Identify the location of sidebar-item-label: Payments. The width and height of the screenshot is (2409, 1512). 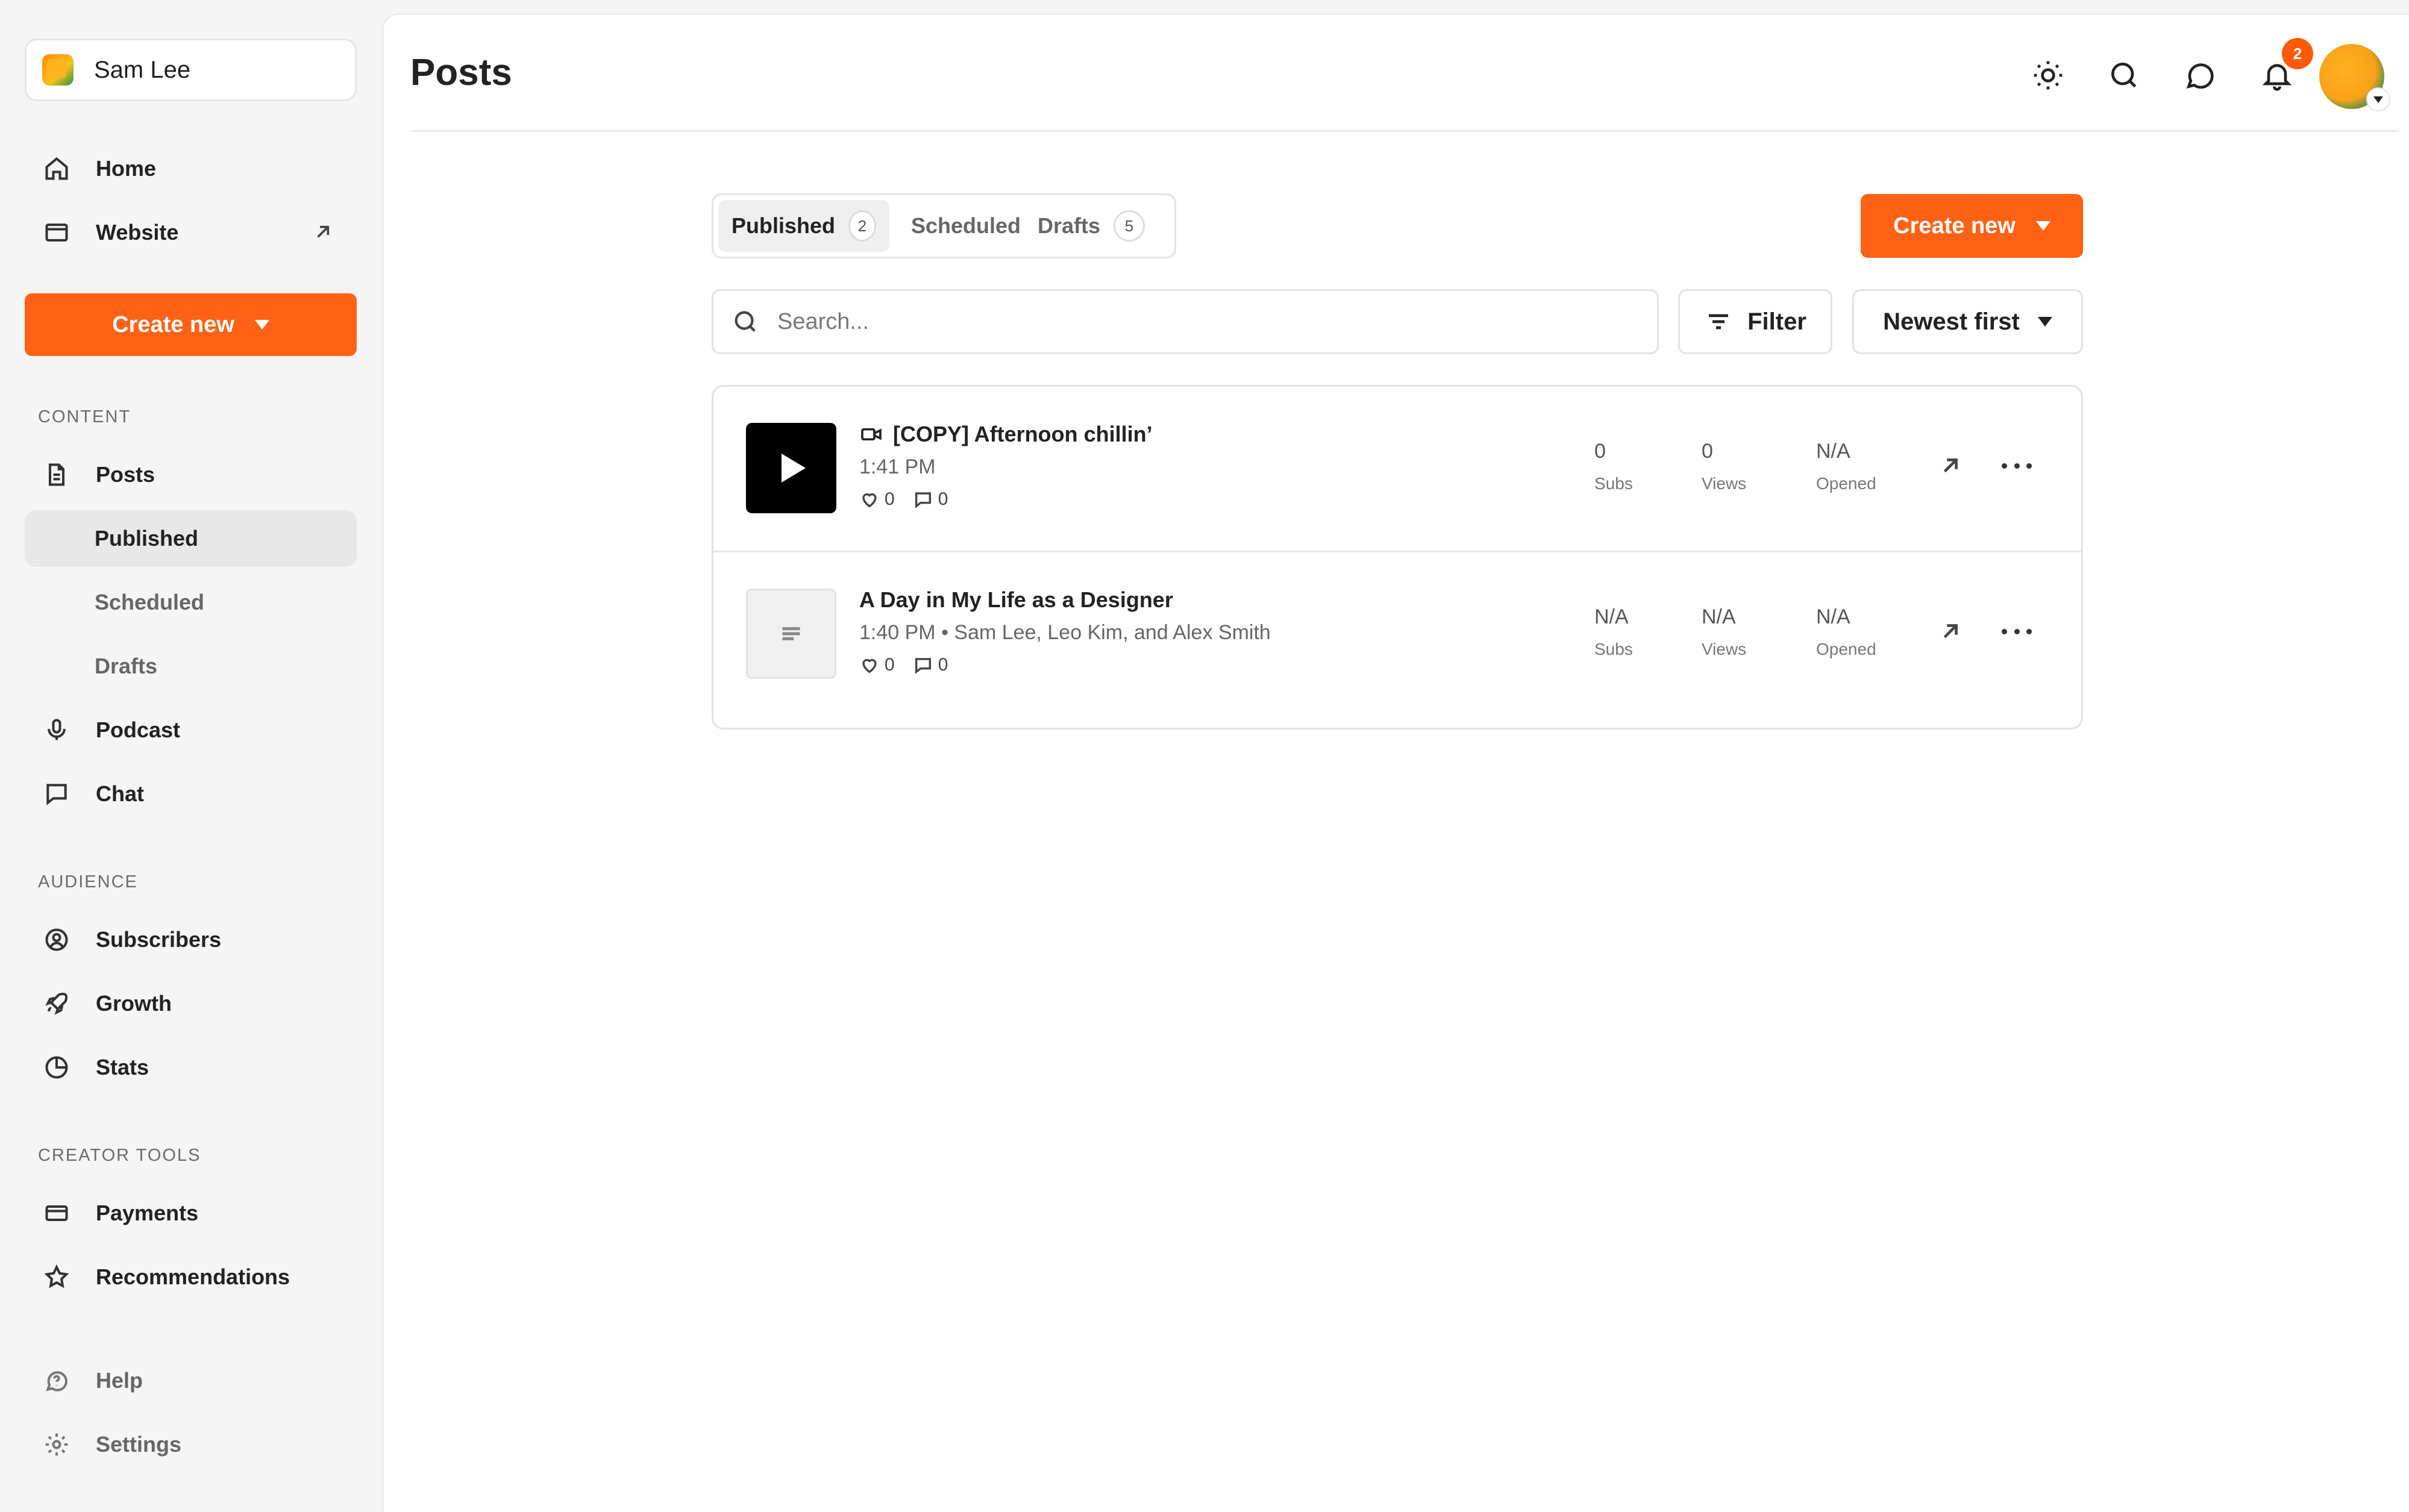
(147, 1213).